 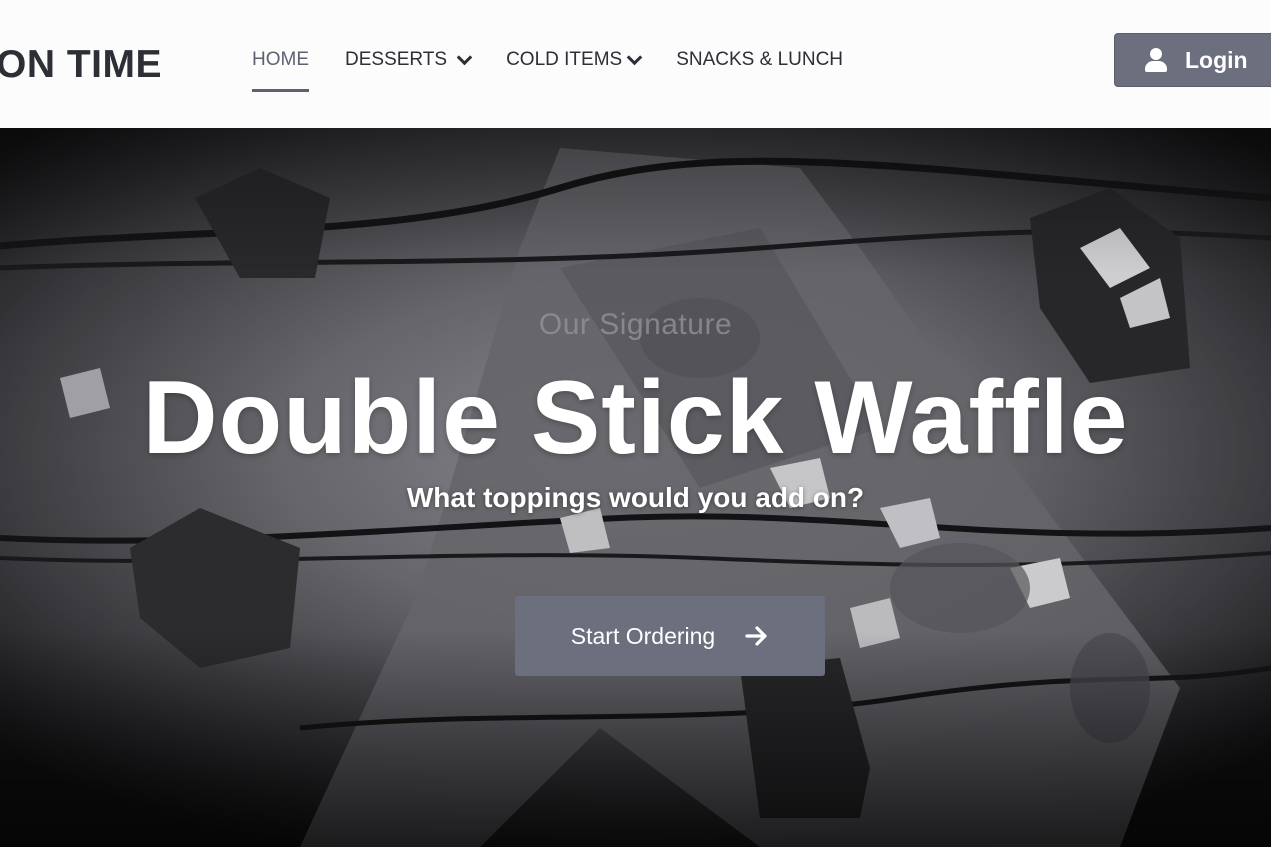 What do you see at coordinates (635, 497) in the screenshot?
I see `hero-subline: What toppings would you add on?` at bounding box center [635, 497].